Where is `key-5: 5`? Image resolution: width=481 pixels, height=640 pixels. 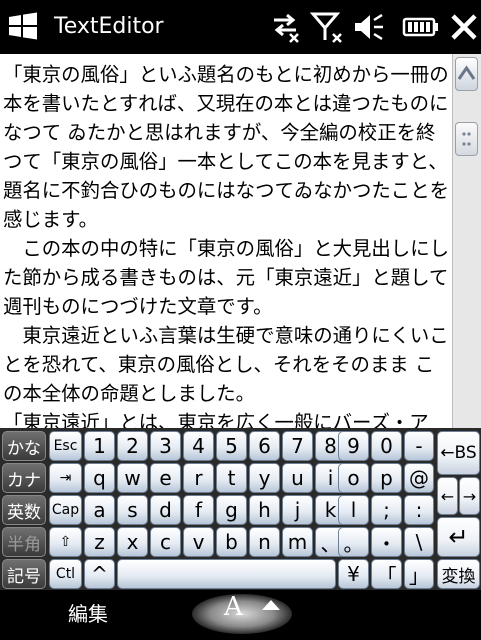 key-5: 5 is located at coordinates (231, 446).